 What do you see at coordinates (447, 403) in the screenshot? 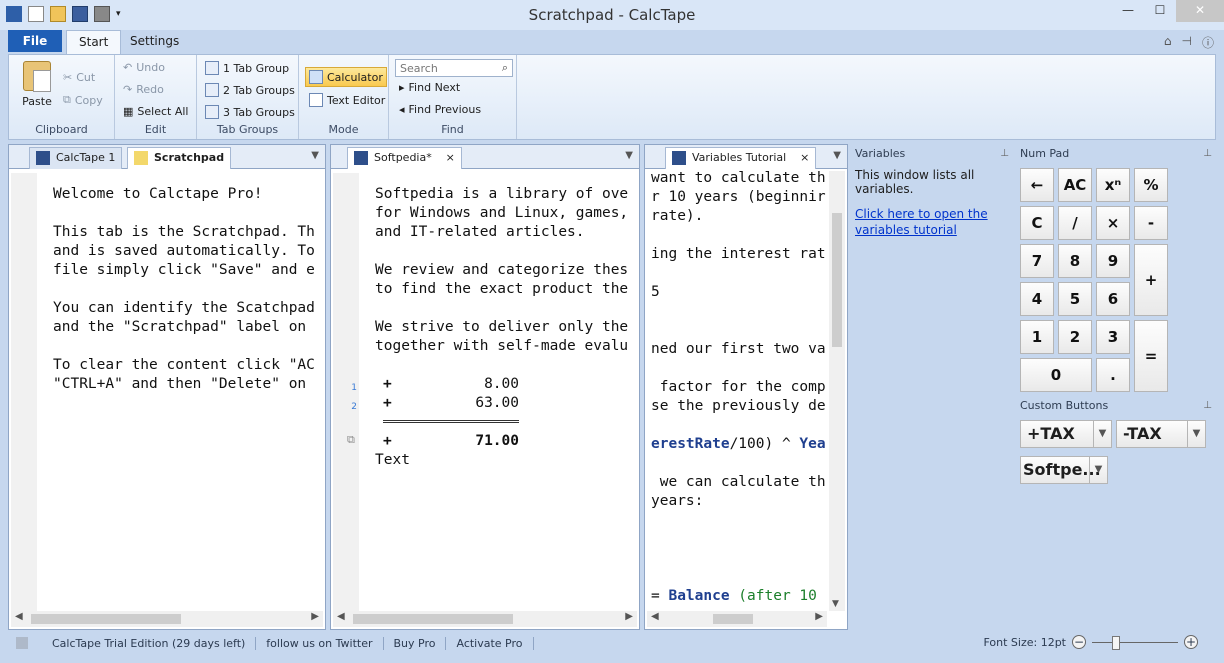
I see `calc-row: +63.00` at bounding box center [447, 403].